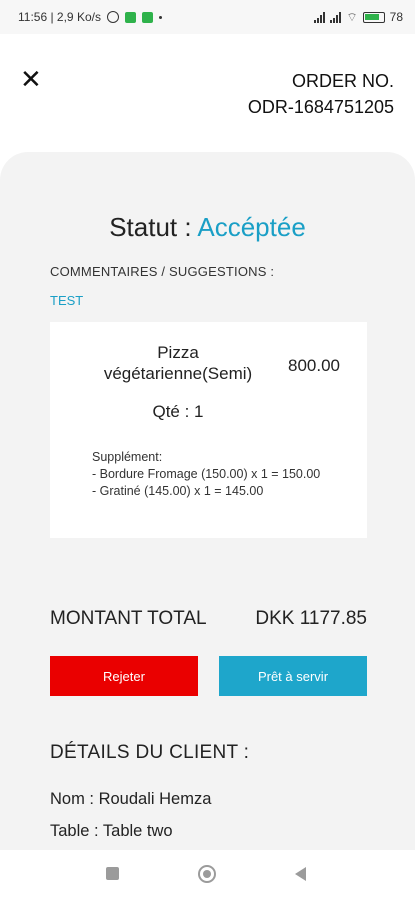 The image size is (415, 900). I want to click on order-info: ORDER NO. ODR-1684751205, so click(321, 94).